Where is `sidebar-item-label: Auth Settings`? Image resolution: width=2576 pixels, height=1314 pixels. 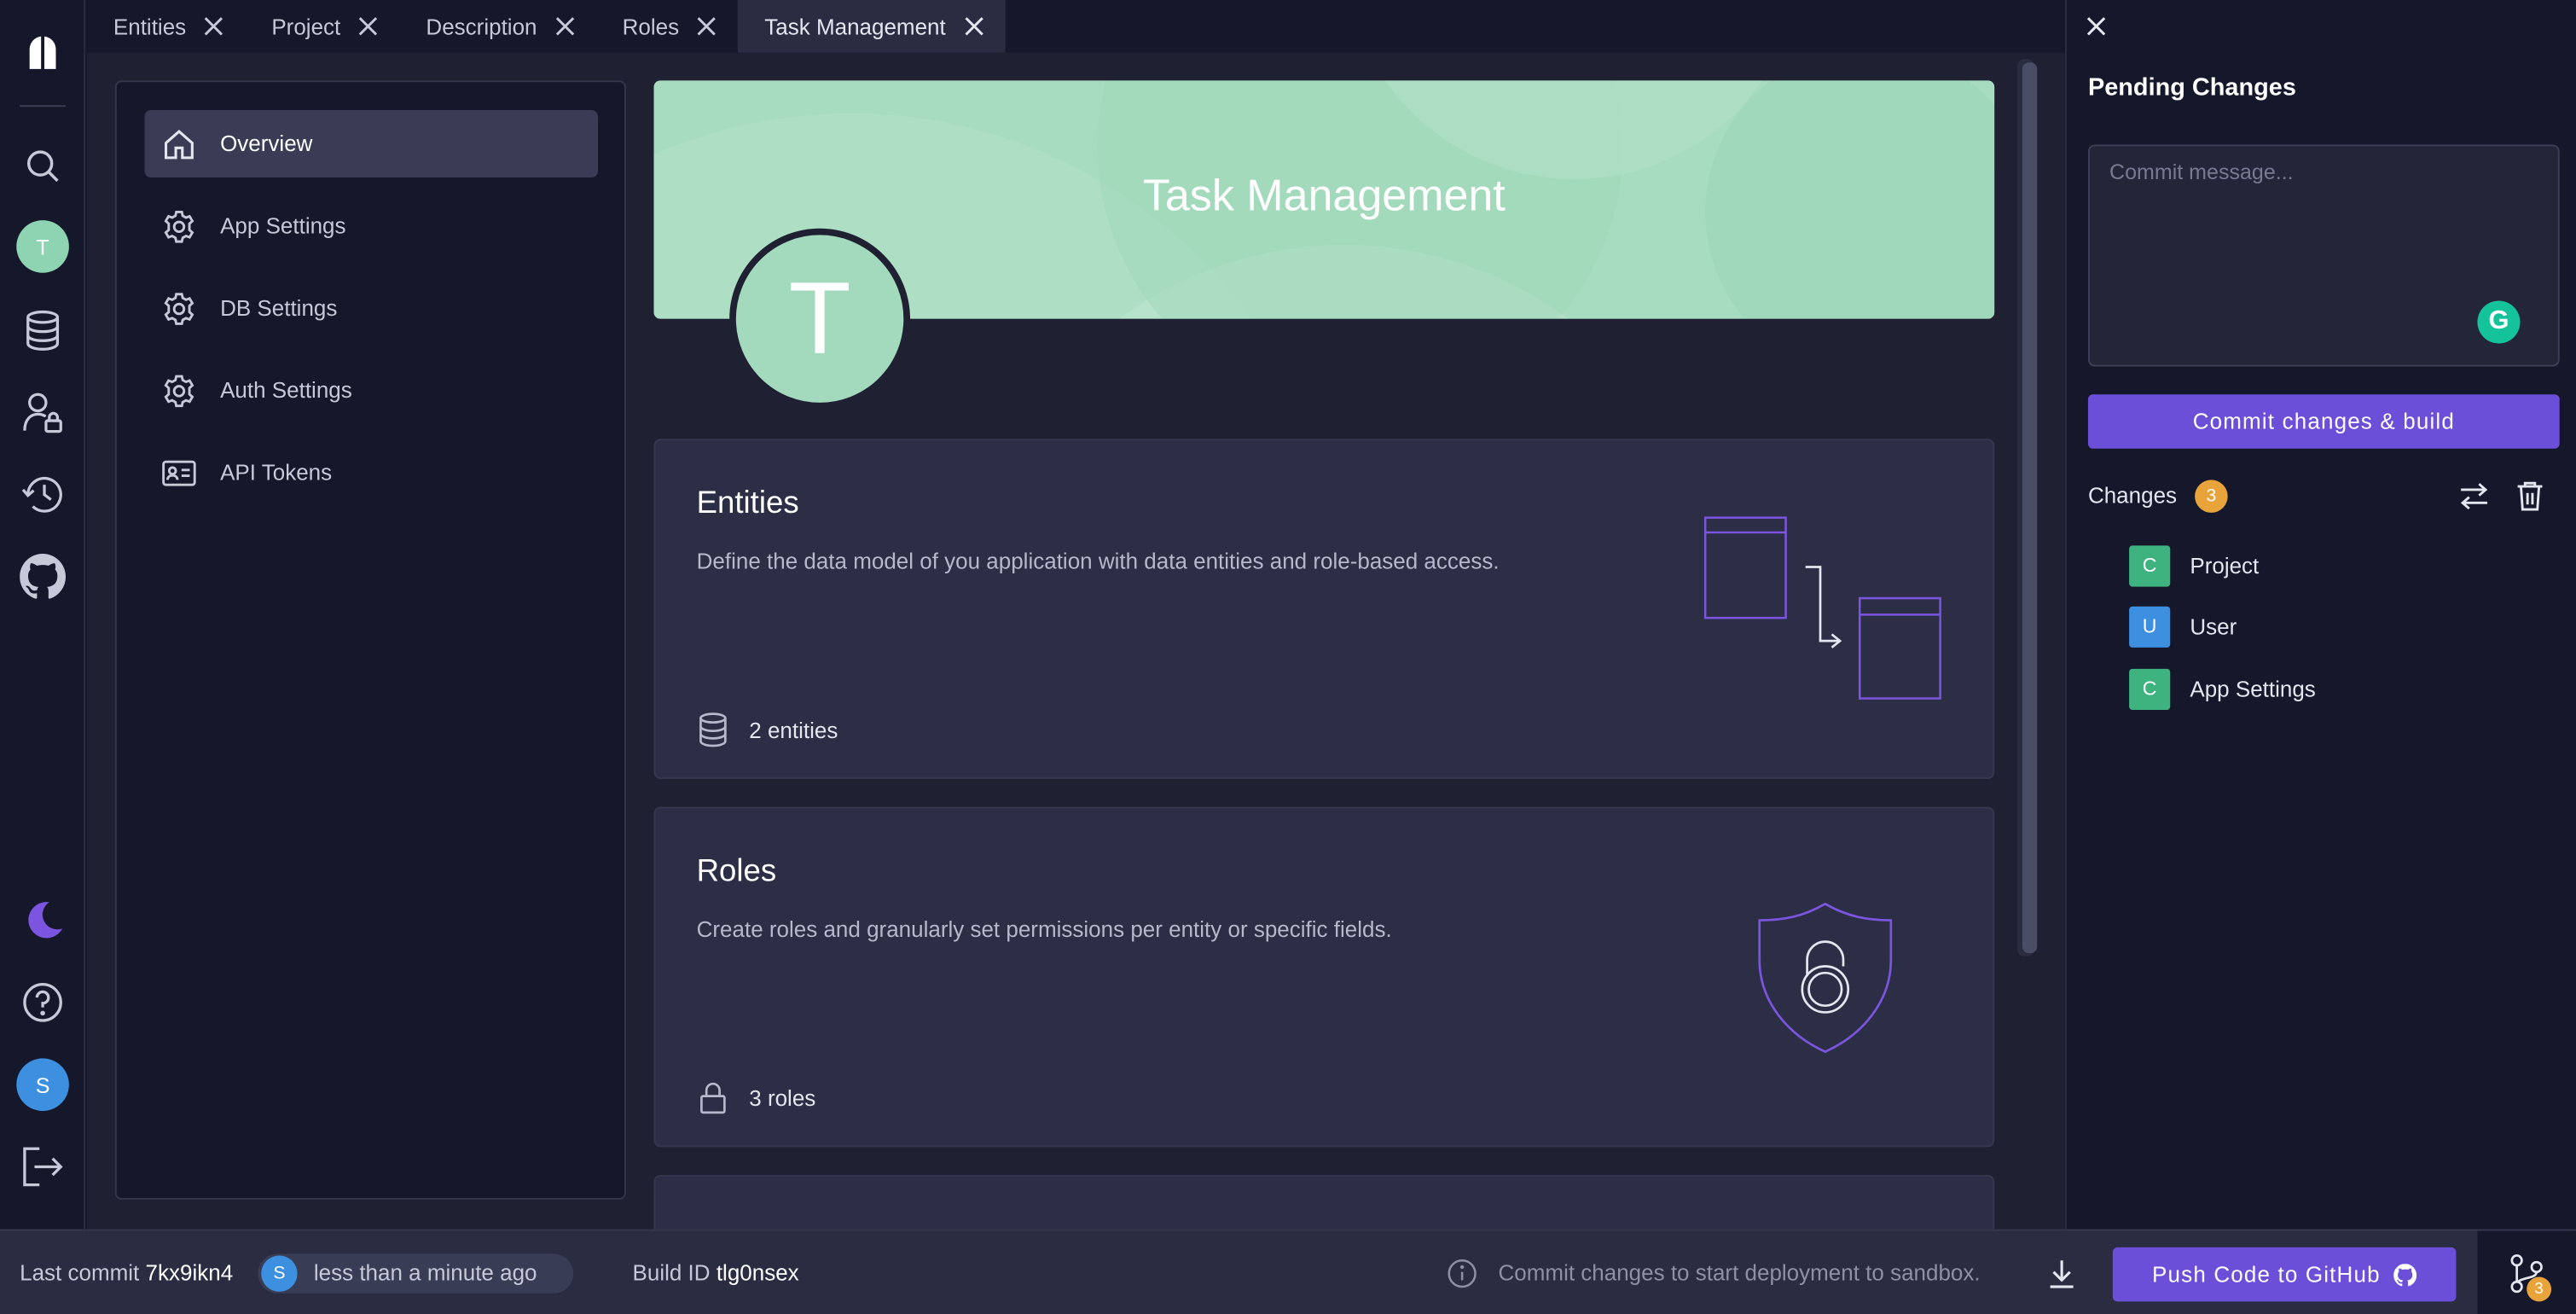 sidebar-item-label: Auth Settings is located at coordinates (286, 390).